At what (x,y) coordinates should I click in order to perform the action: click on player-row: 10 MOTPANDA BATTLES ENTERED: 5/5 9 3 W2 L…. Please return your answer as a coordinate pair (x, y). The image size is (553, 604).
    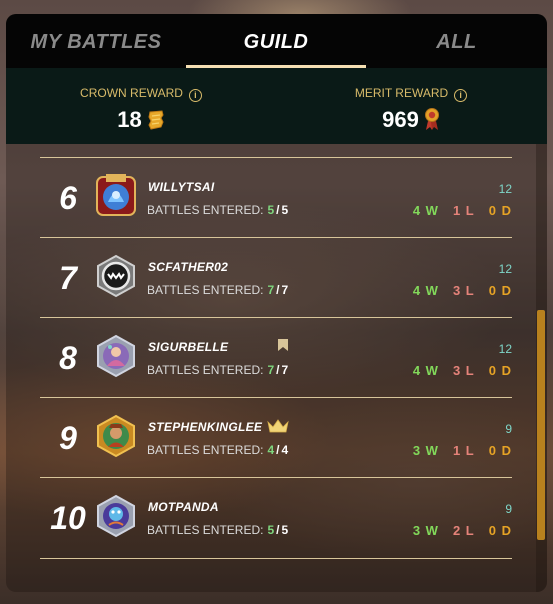
    Looking at the image, I should click on (276, 518).